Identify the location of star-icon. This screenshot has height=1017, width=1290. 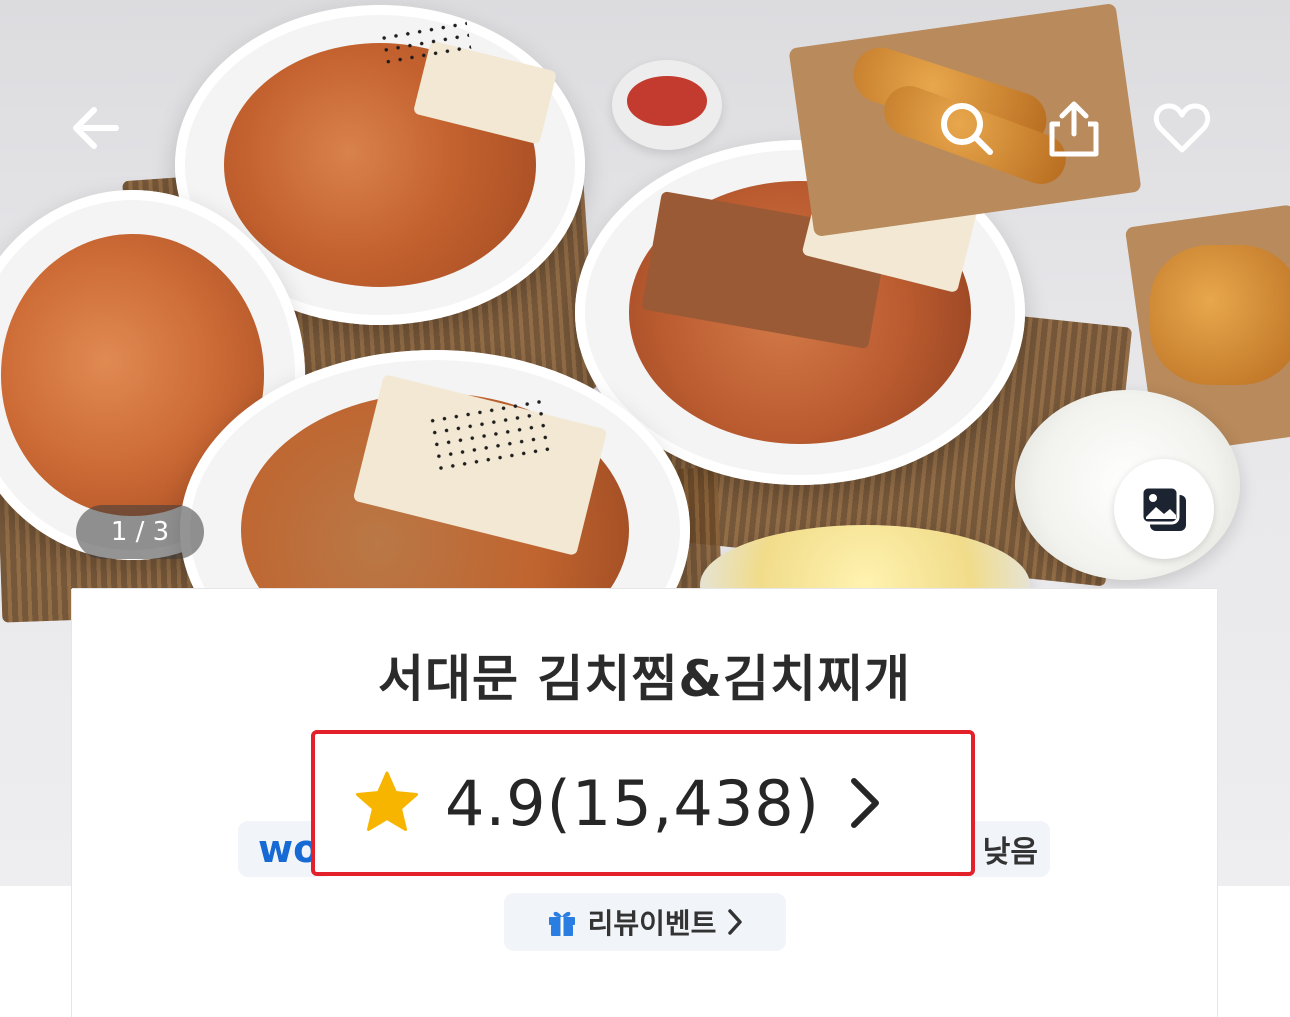
(387, 801).